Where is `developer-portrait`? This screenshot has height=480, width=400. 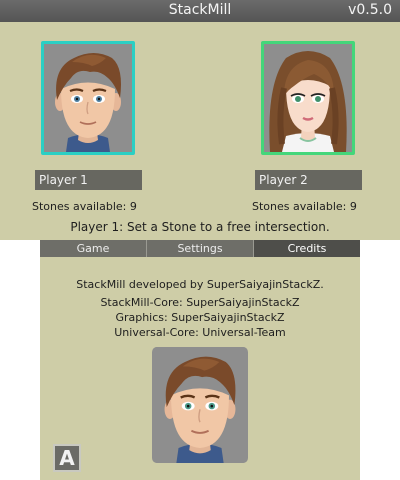
developer-portrait is located at coordinates (200, 405).